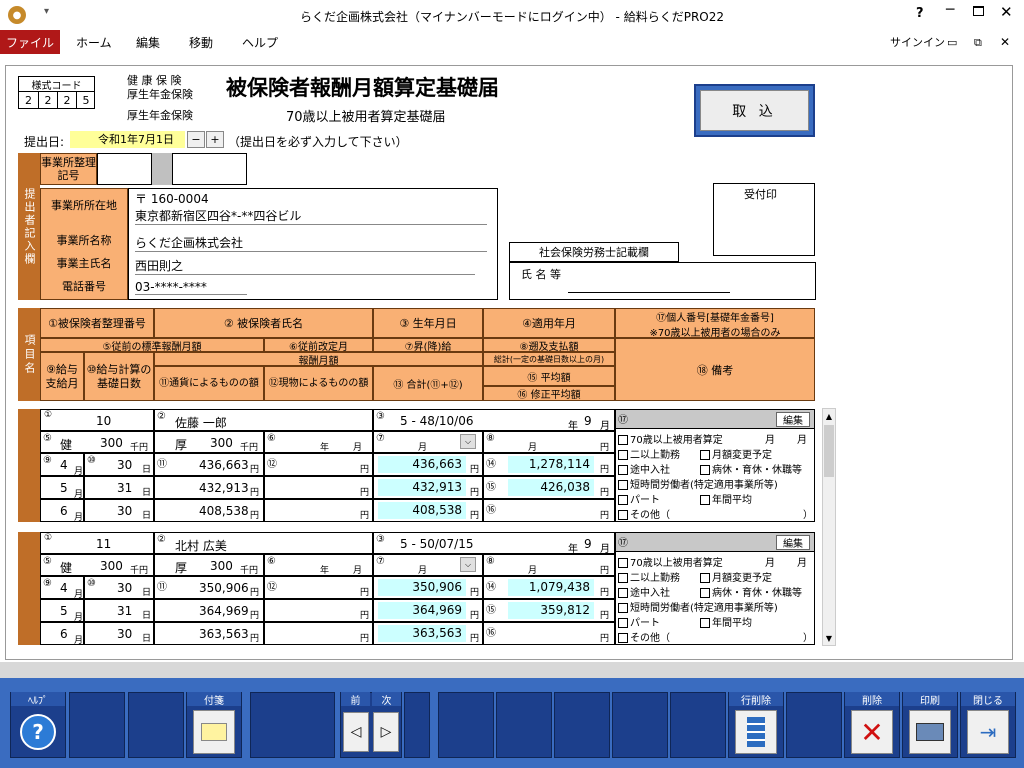  What do you see at coordinates (221, 566) in the screenshot?
I see `pension-value: 300` at bounding box center [221, 566].